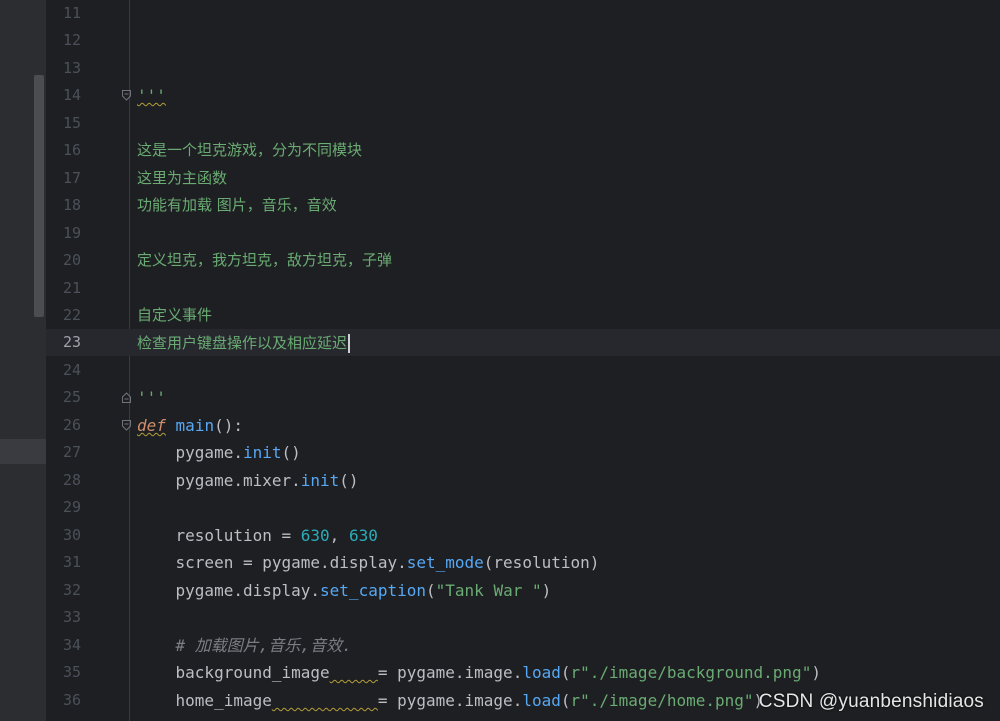  What do you see at coordinates (523, 95) in the screenshot?
I see `code-line-14: 14 '''` at bounding box center [523, 95].